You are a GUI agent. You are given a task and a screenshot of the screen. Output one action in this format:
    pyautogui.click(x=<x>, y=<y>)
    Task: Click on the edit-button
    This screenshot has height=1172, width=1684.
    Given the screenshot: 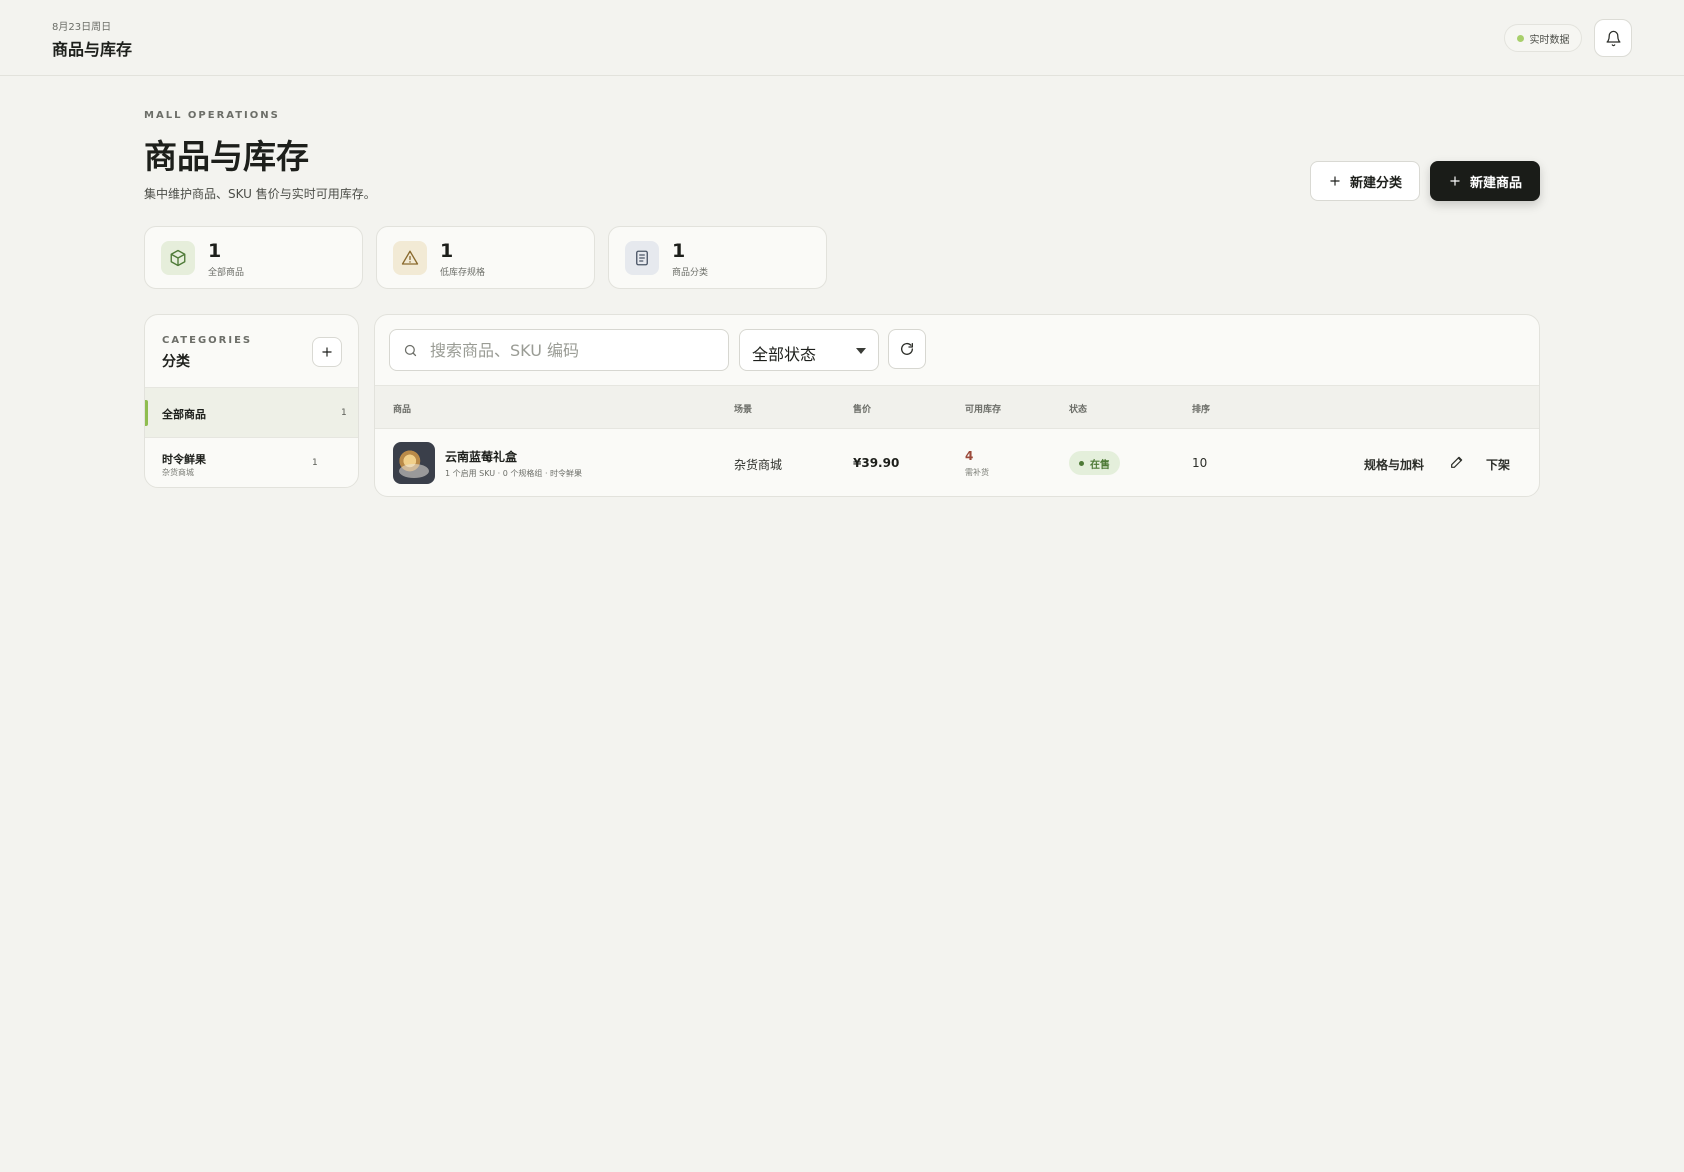 What is the action you would take?
    pyautogui.click(x=1458, y=463)
    